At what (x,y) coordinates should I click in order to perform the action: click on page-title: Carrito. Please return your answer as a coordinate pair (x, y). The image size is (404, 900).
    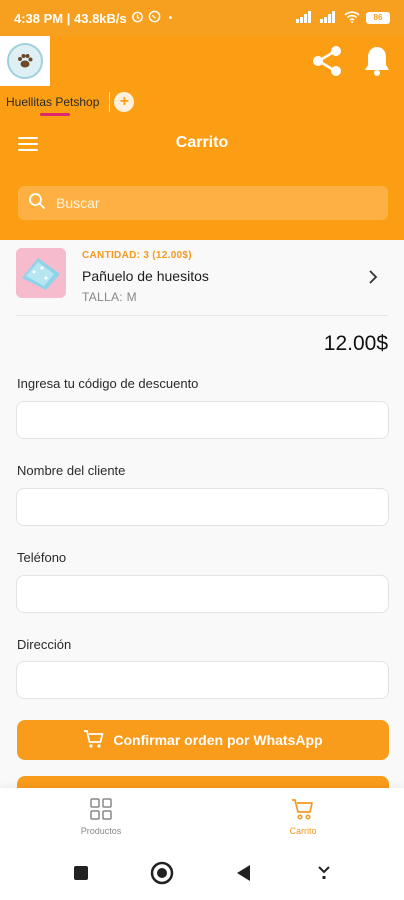
    Looking at the image, I should click on (202, 142).